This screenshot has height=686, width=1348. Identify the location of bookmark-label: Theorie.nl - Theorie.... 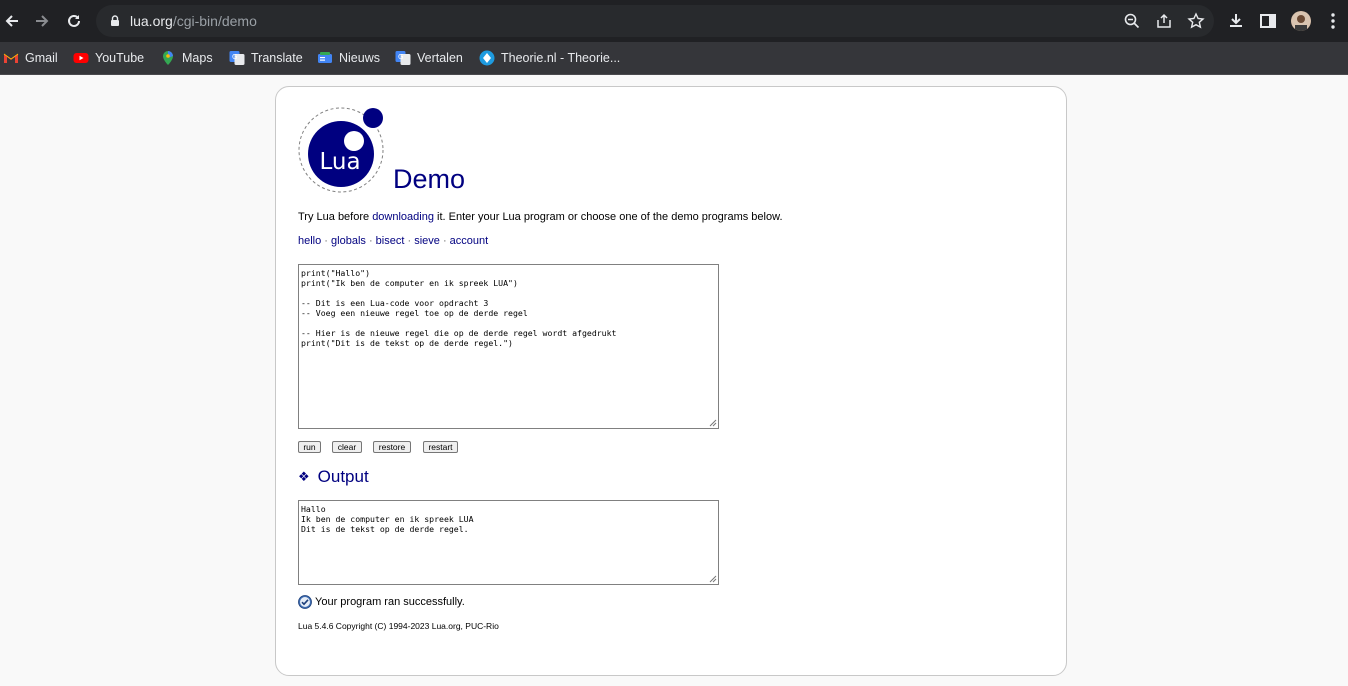
(561, 58).